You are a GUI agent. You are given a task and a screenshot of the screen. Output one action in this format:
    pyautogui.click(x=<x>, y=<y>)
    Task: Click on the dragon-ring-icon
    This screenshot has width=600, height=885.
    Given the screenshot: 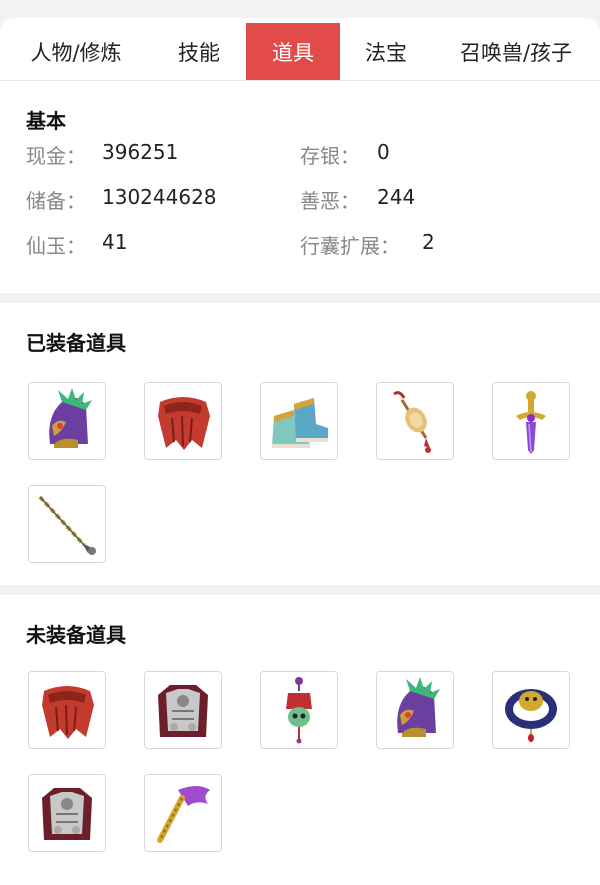 What is the action you would take?
    pyautogui.click(x=531, y=715)
    